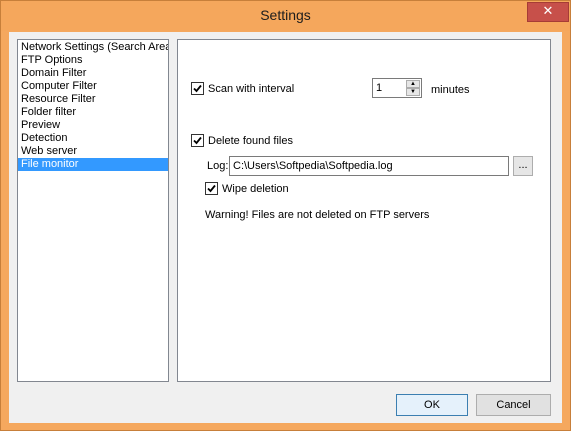  I want to click on scan-interval-label: Scan with interval, so click(251, 88).